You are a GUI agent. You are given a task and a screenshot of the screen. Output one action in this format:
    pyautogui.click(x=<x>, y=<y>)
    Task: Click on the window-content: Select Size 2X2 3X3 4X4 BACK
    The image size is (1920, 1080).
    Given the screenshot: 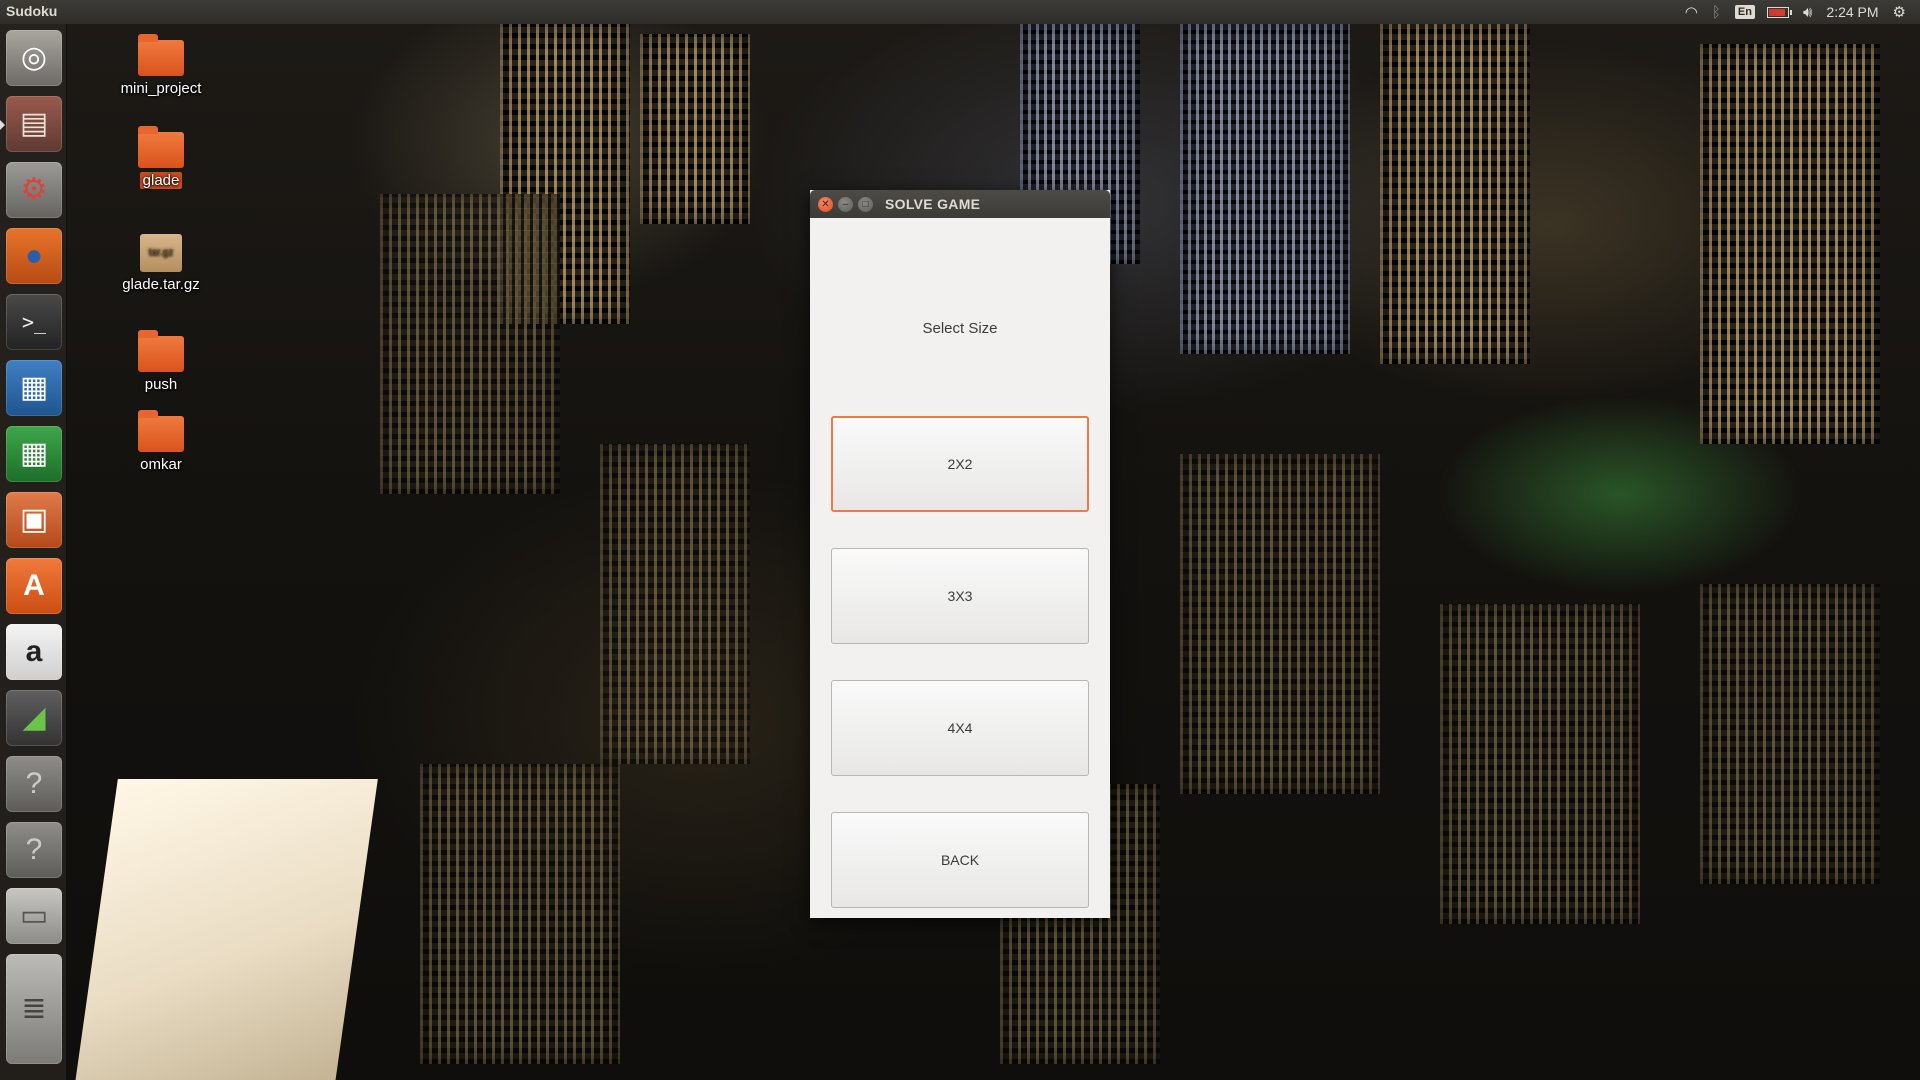 What is the action you would take?
    pyautogui.click(x=960, y=568)
    